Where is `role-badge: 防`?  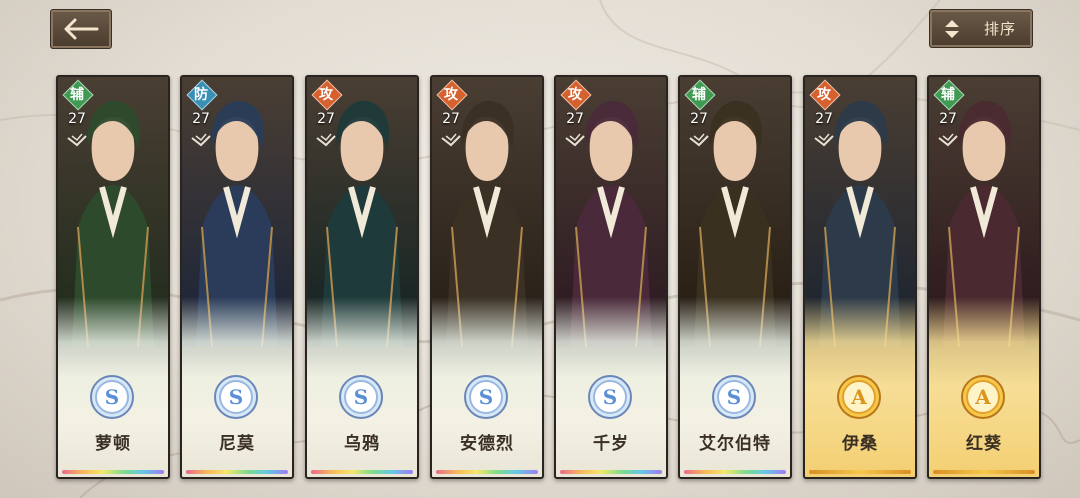
role-badge: 防 is located at coordinates (201, 94).